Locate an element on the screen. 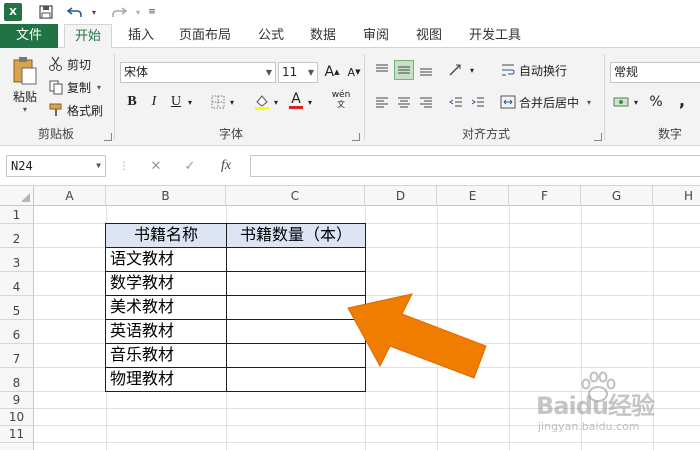  cancel-icon: ✕ is located at coordinates (156, 166).